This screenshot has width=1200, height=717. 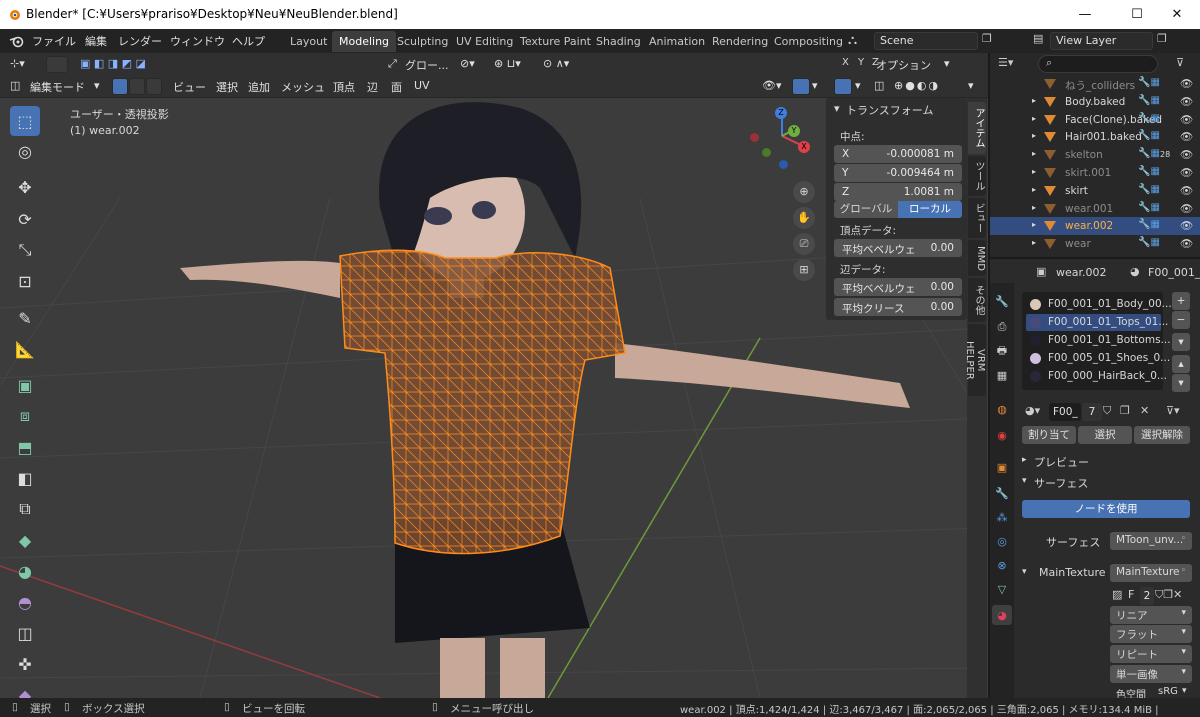 What do you see at coordinates (1177, 14) in the screenshot?
I see `close-button: ✕` at bounding box center [1177, 14].